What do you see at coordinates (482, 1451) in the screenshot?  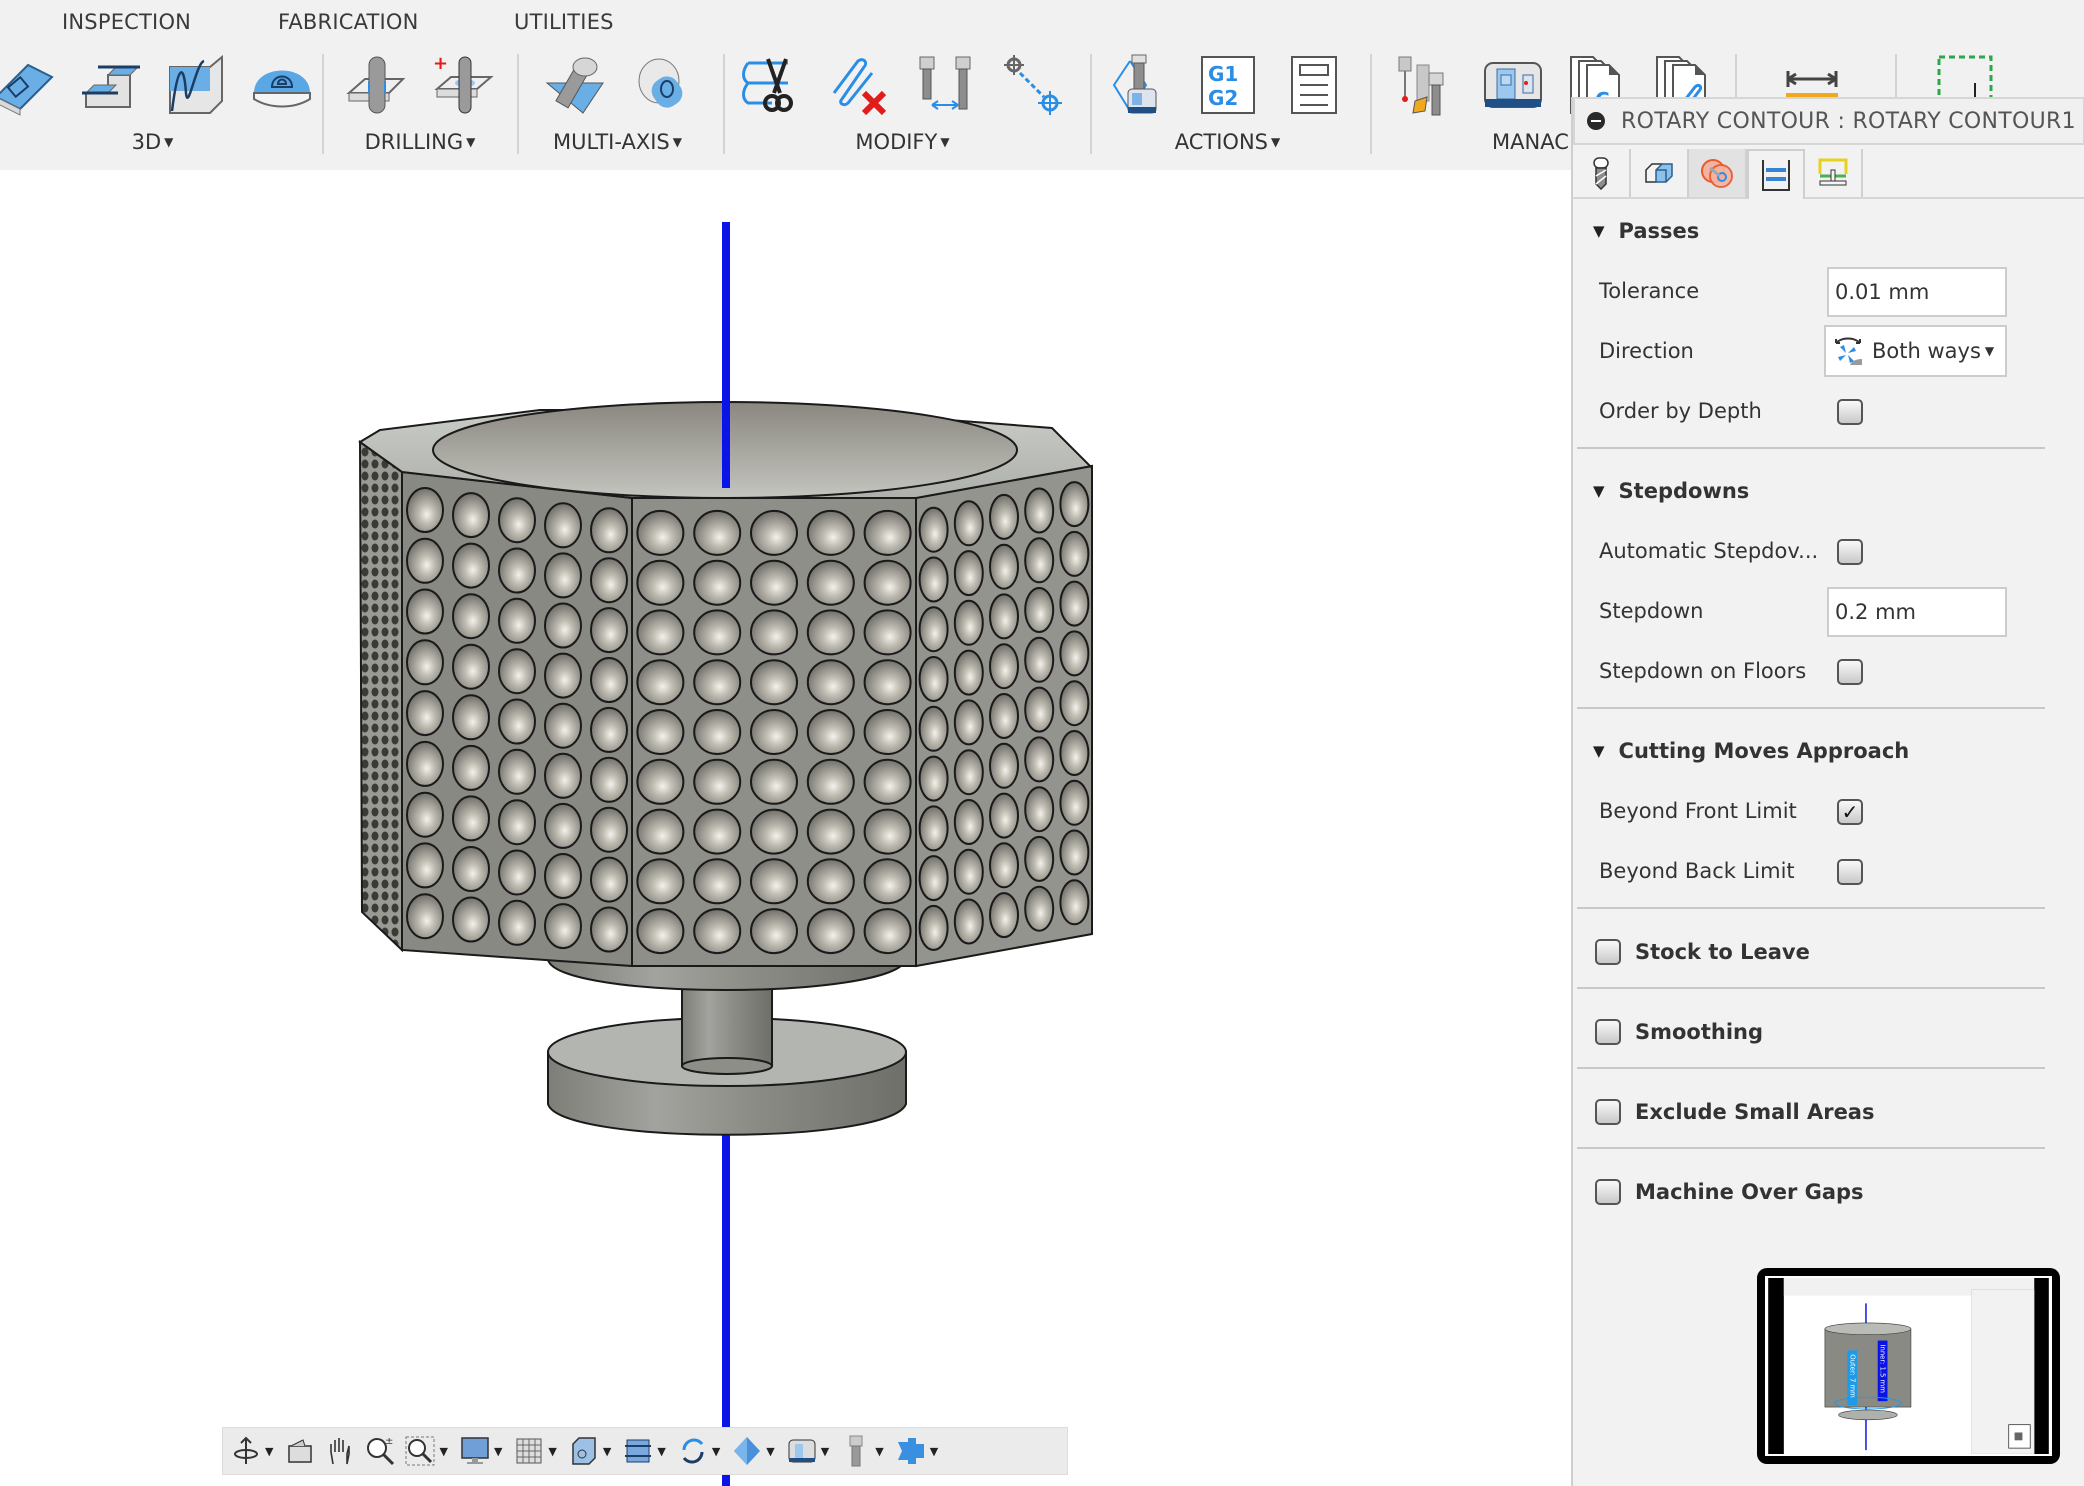 I see `nav-item-display-settings: ▼` at bounding box center [482, 1451].